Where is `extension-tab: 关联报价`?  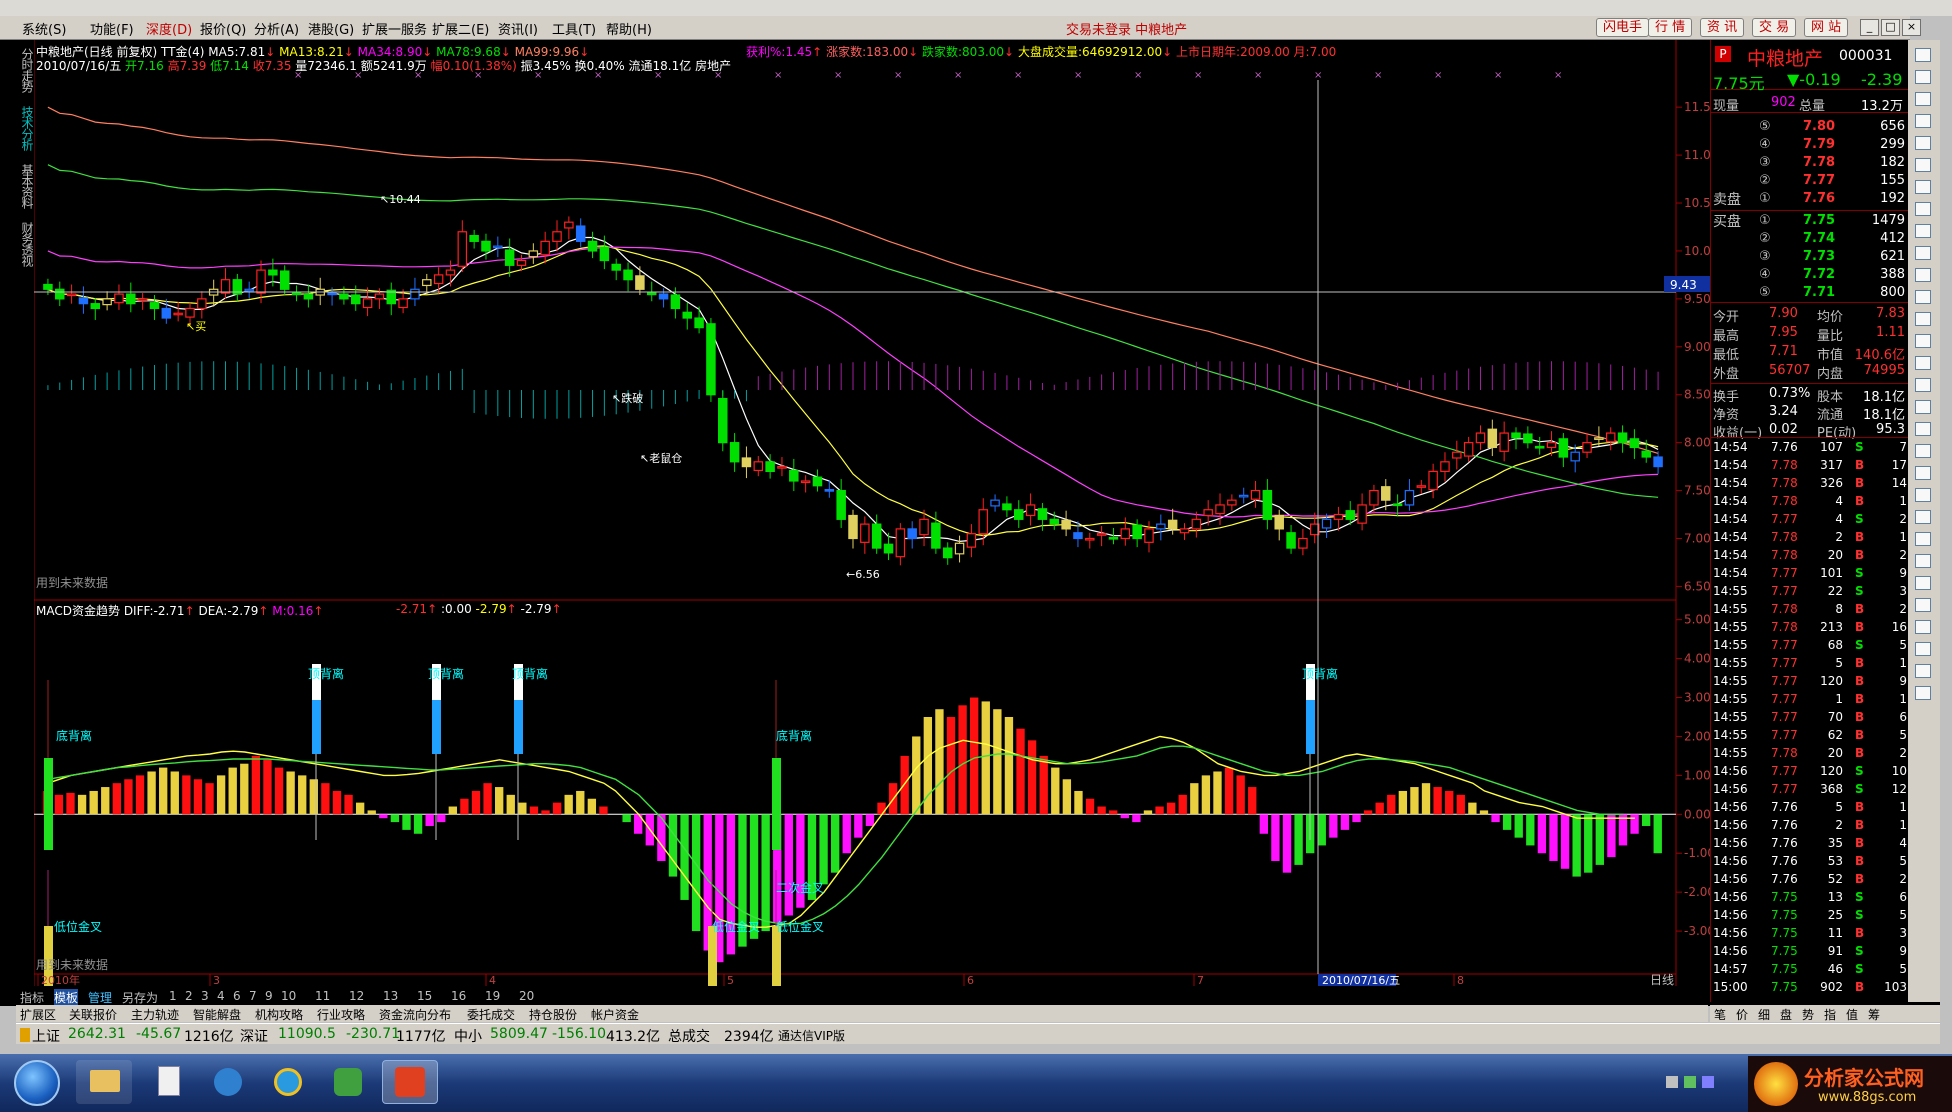
extension-tab: 关联报价 is located at coordinates (93, 1014).